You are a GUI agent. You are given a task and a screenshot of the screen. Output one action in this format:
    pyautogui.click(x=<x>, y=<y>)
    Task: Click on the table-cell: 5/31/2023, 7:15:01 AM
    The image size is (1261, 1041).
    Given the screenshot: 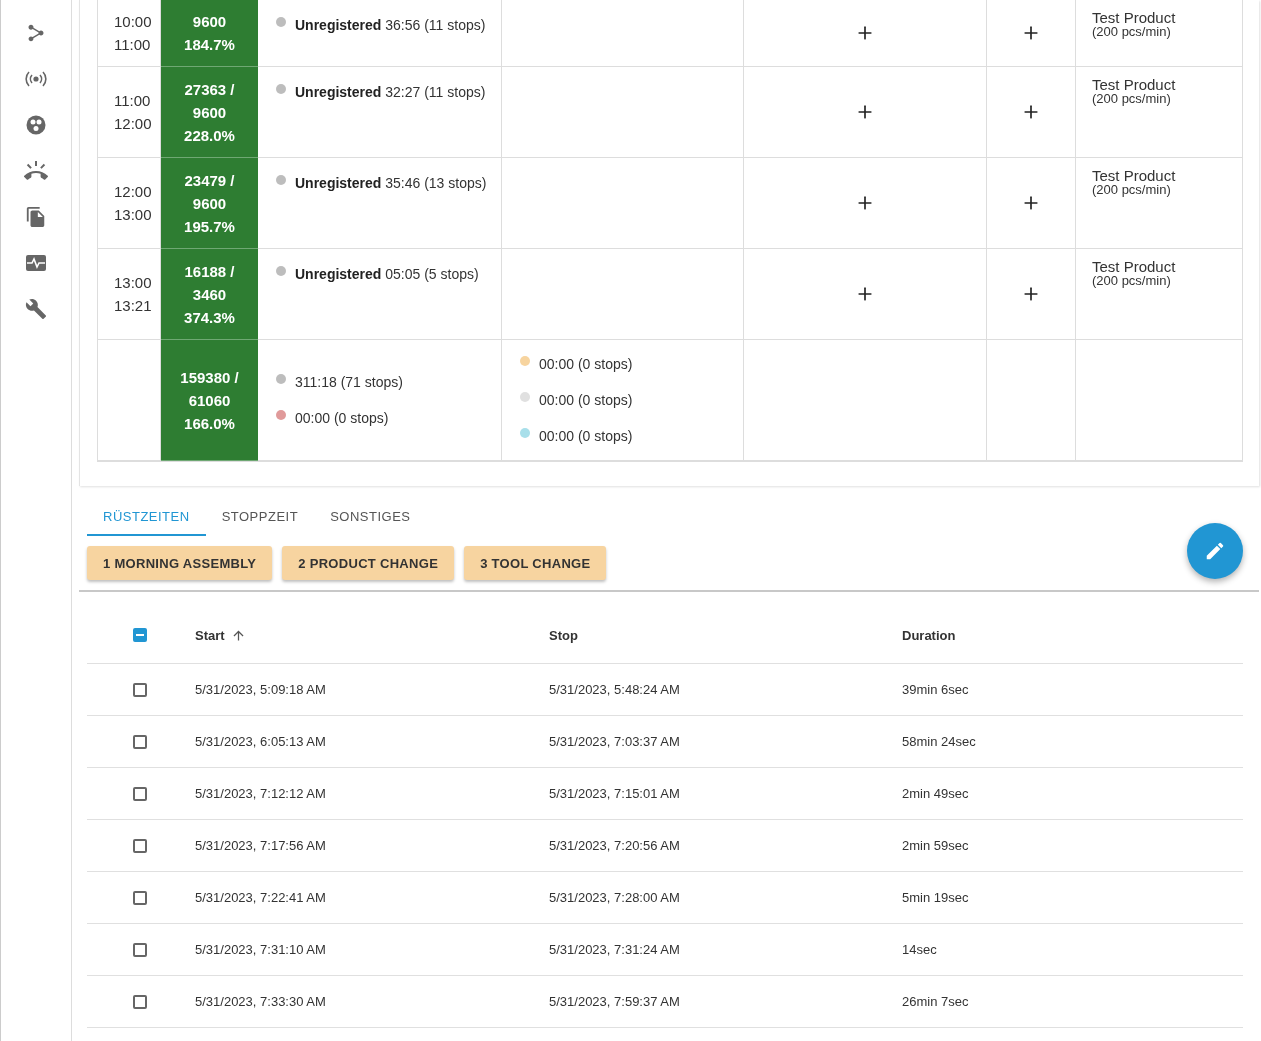 What is the action you would take?
    pyautogui.click(x=614, y=793)
    